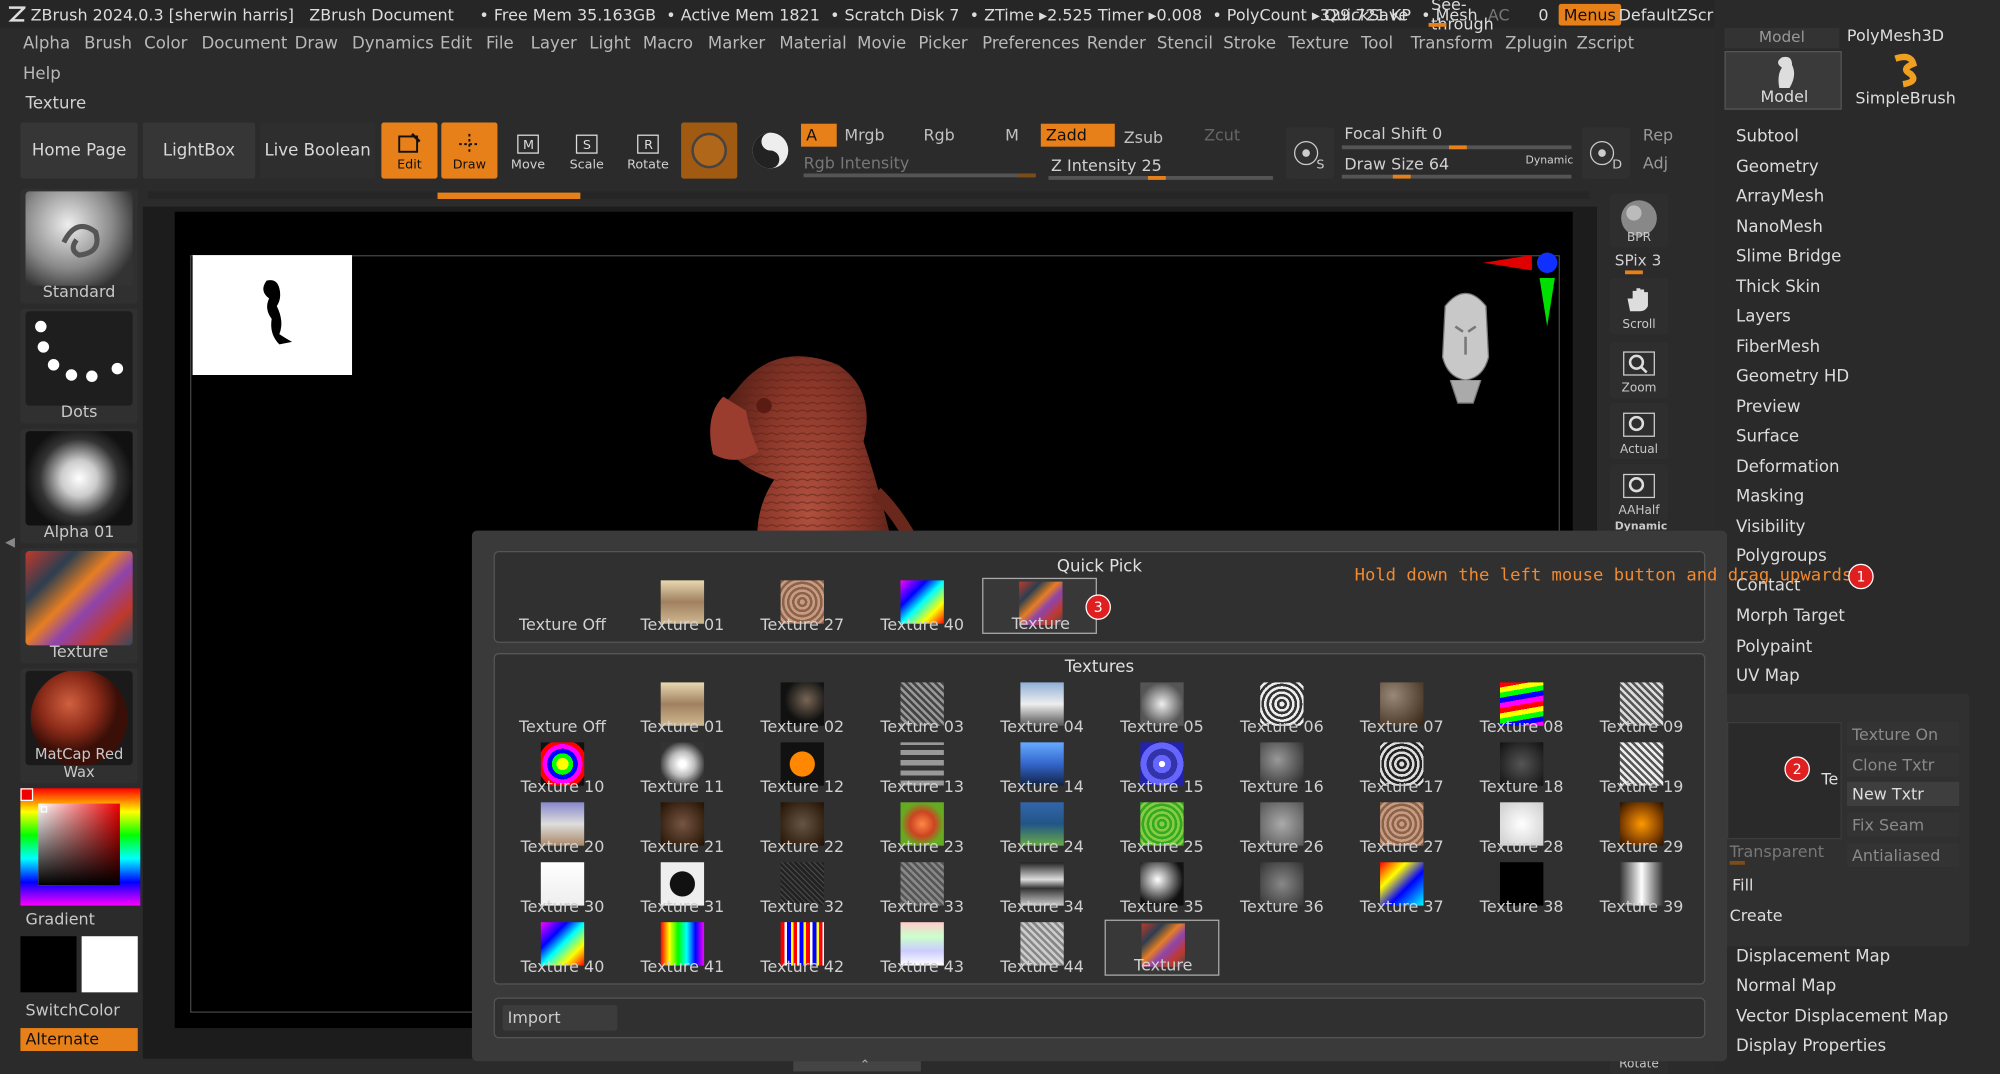 This screenshot has width=2000, height=1074. What do you see at coordinates (1521, 768) in the screenshot?
I see `texture-cell-texture-18: Texture 18` at bounding box center [1521, 768].